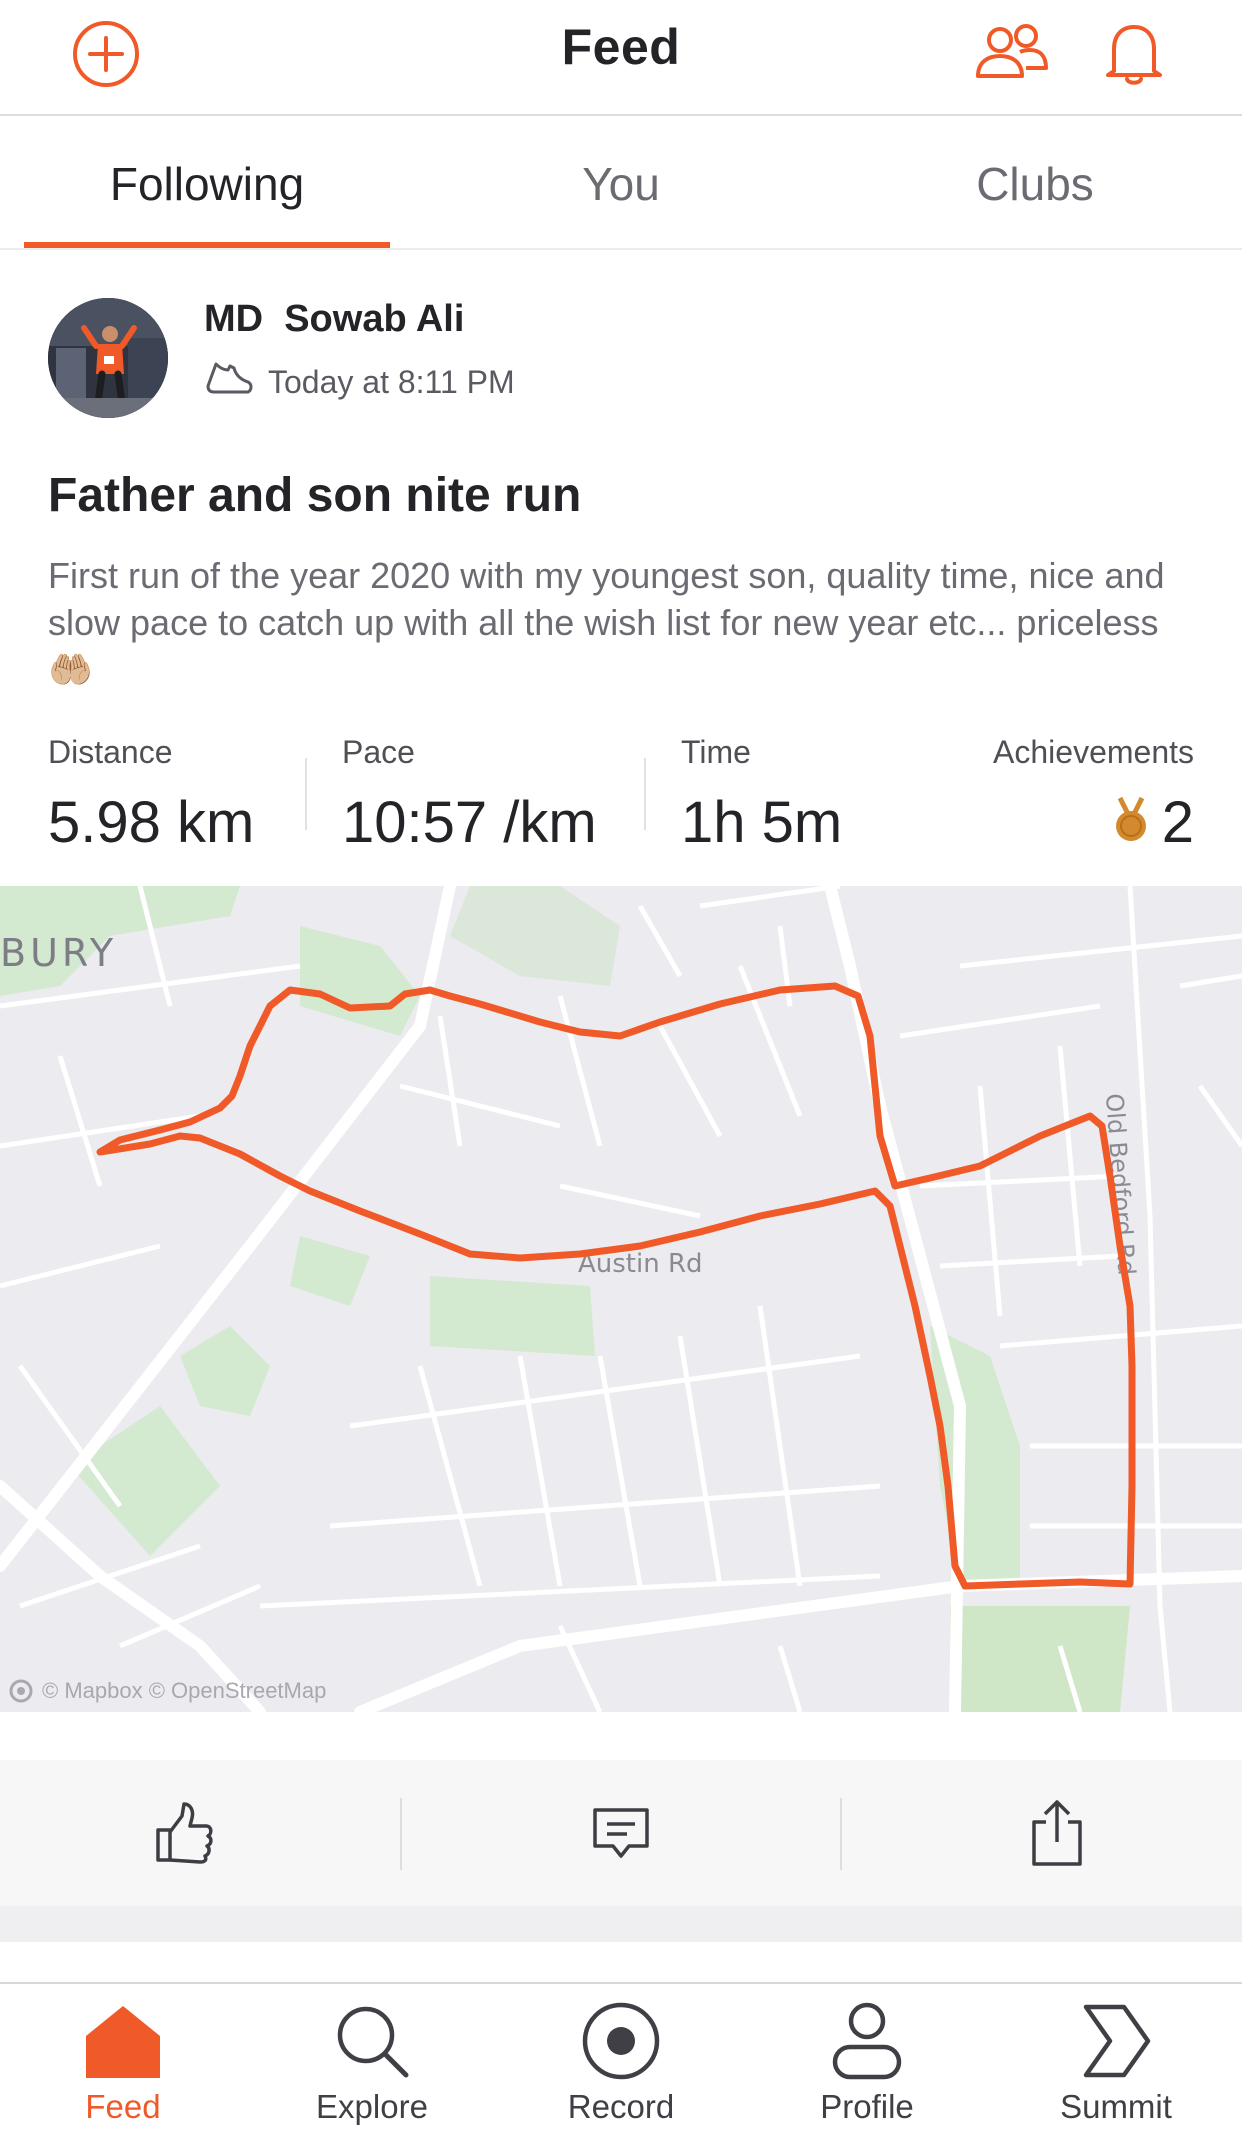 The width and height of the screenshot is (1242, 2131). I want to click on stat-label: Time, so click(716, 752).